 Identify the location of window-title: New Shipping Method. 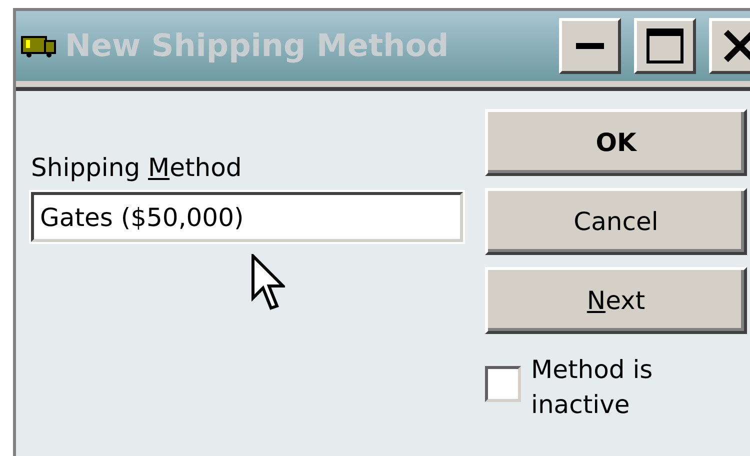
(257, 46).